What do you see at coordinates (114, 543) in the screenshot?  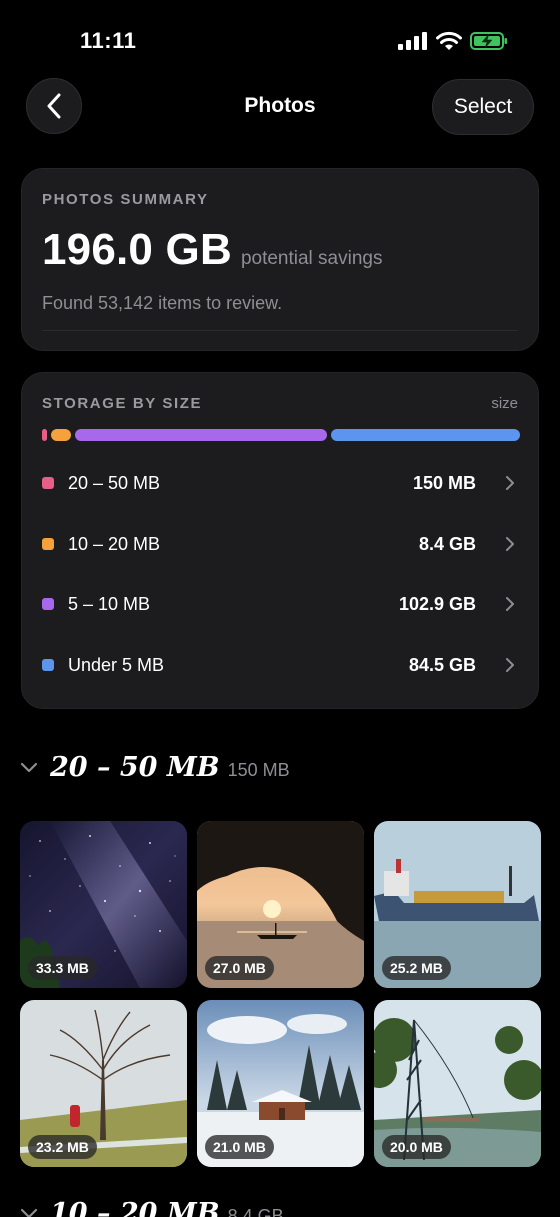 I see `size-range-label: 10 – 20 MB` at bounding box center [114, 543].